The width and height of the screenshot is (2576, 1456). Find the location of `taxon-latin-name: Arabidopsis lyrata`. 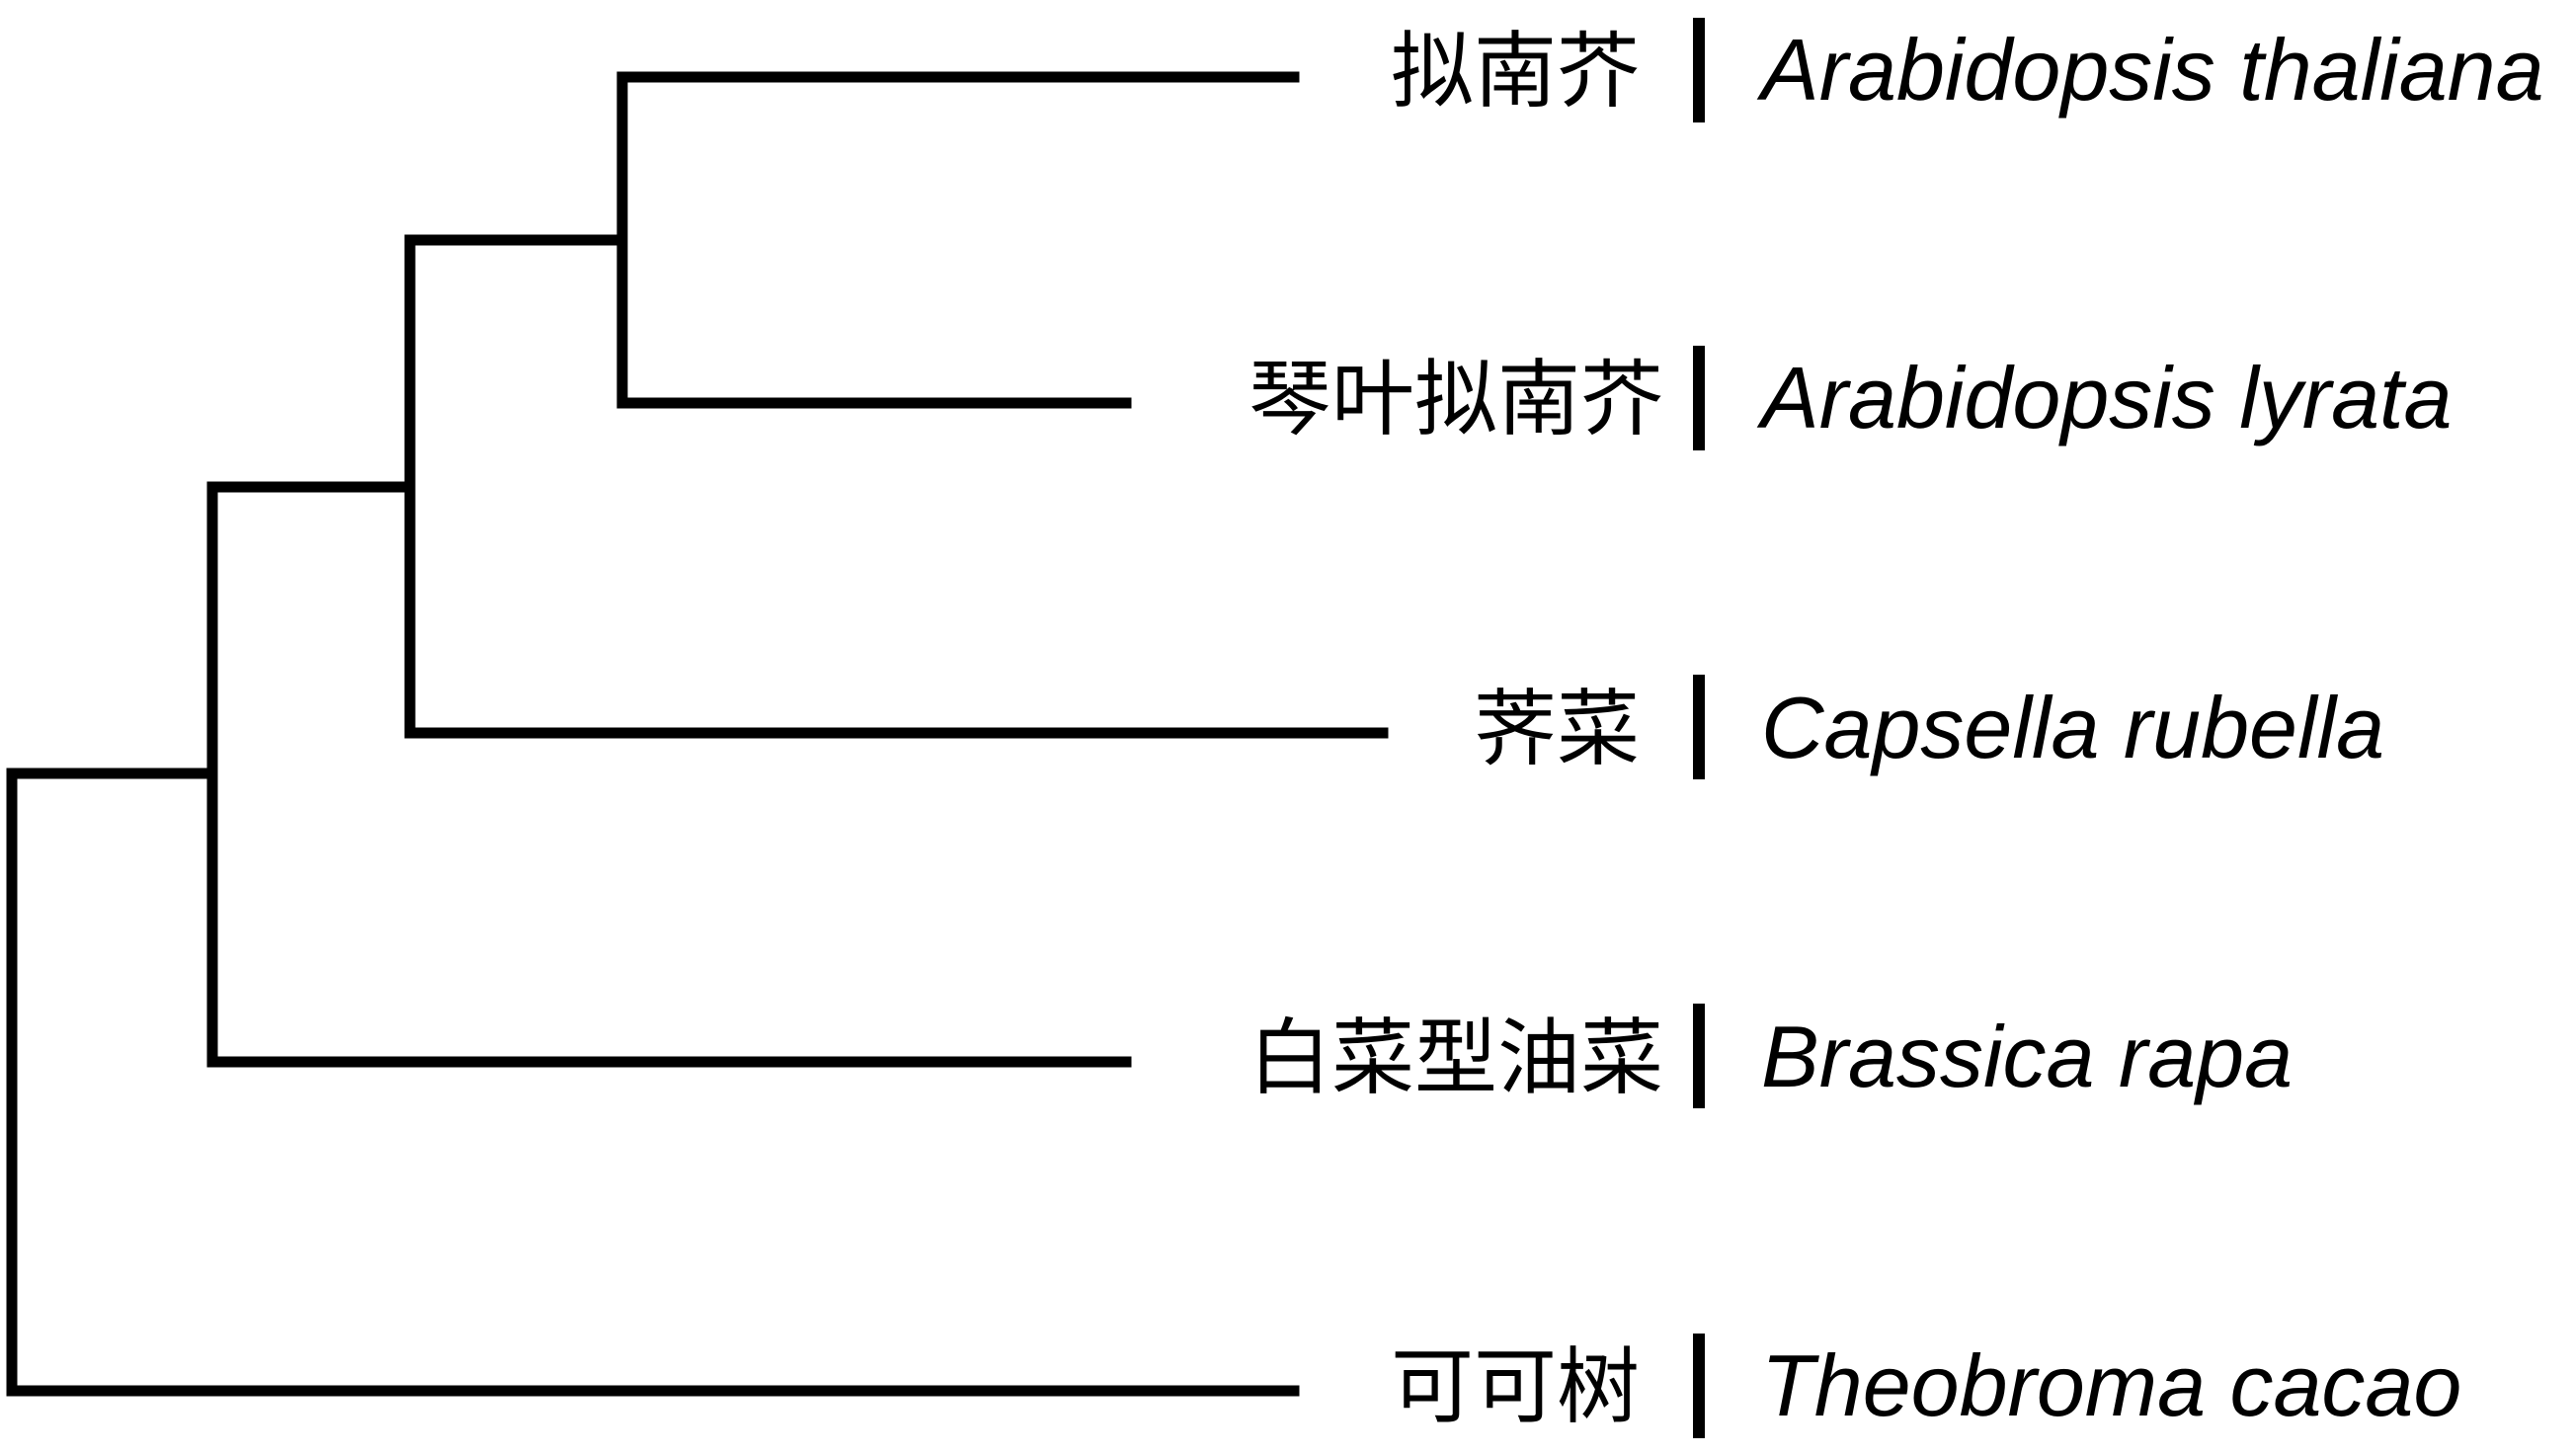

taxon-latin-name: Arabidopsis lyrata is located at coordinates (2104, 397).